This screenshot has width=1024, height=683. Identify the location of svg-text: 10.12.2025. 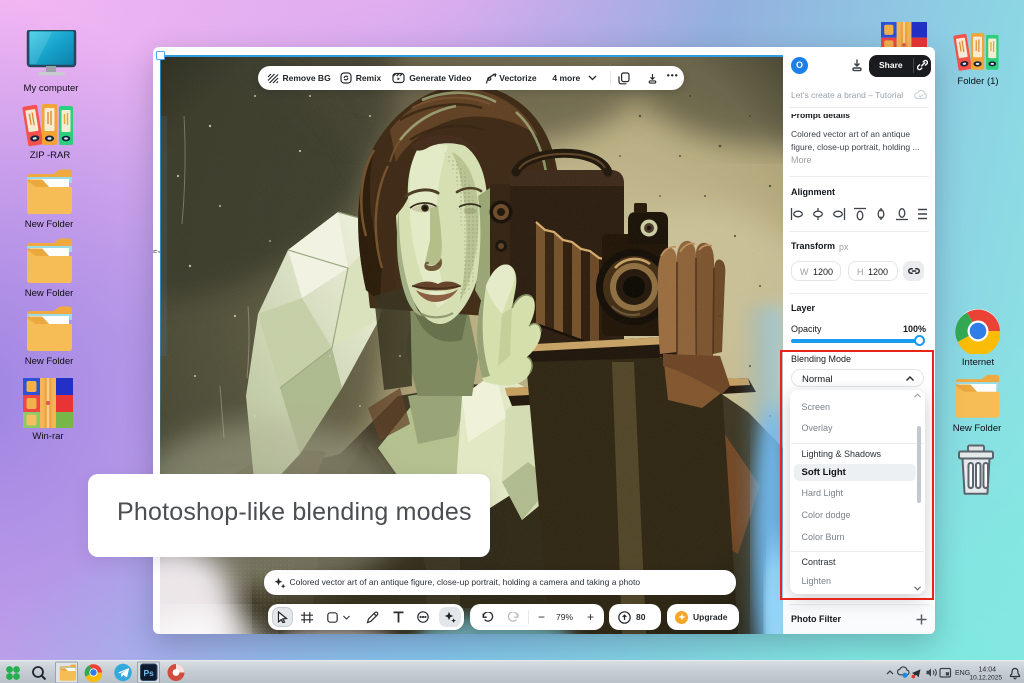
(985, 678).